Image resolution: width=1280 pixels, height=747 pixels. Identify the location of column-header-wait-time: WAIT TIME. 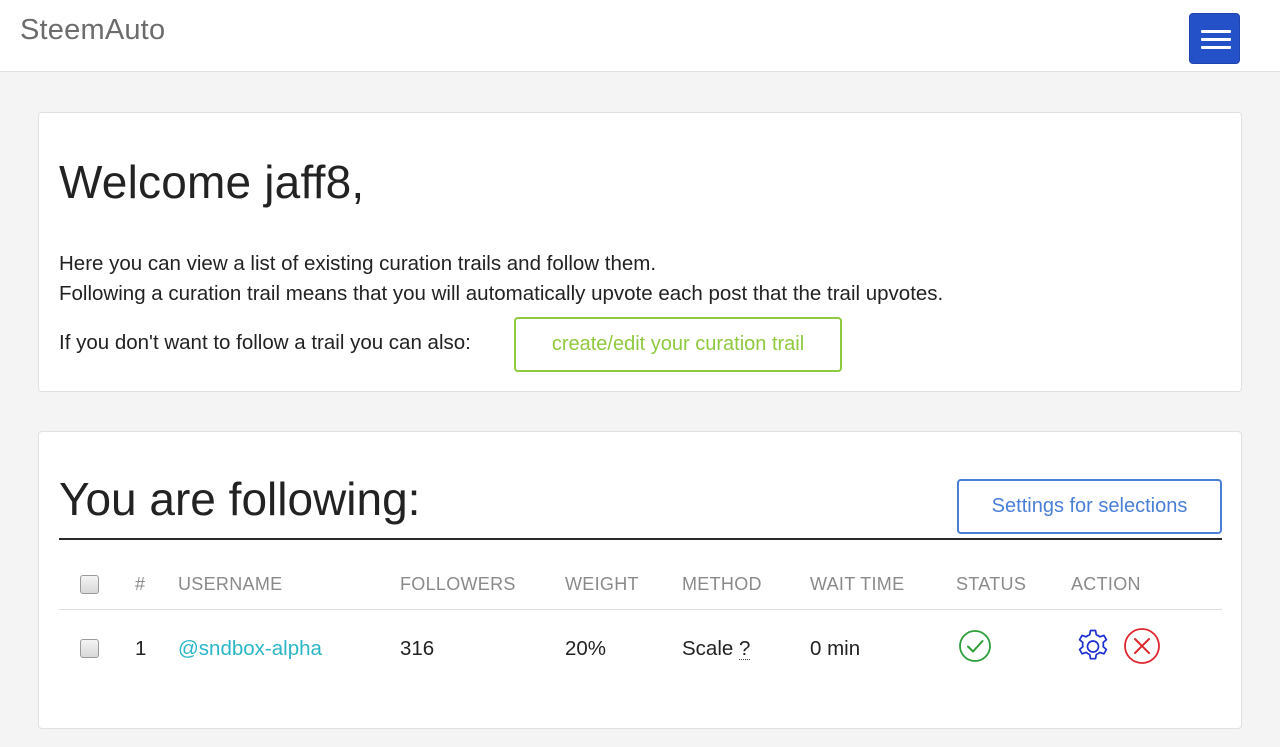
(857, 584).